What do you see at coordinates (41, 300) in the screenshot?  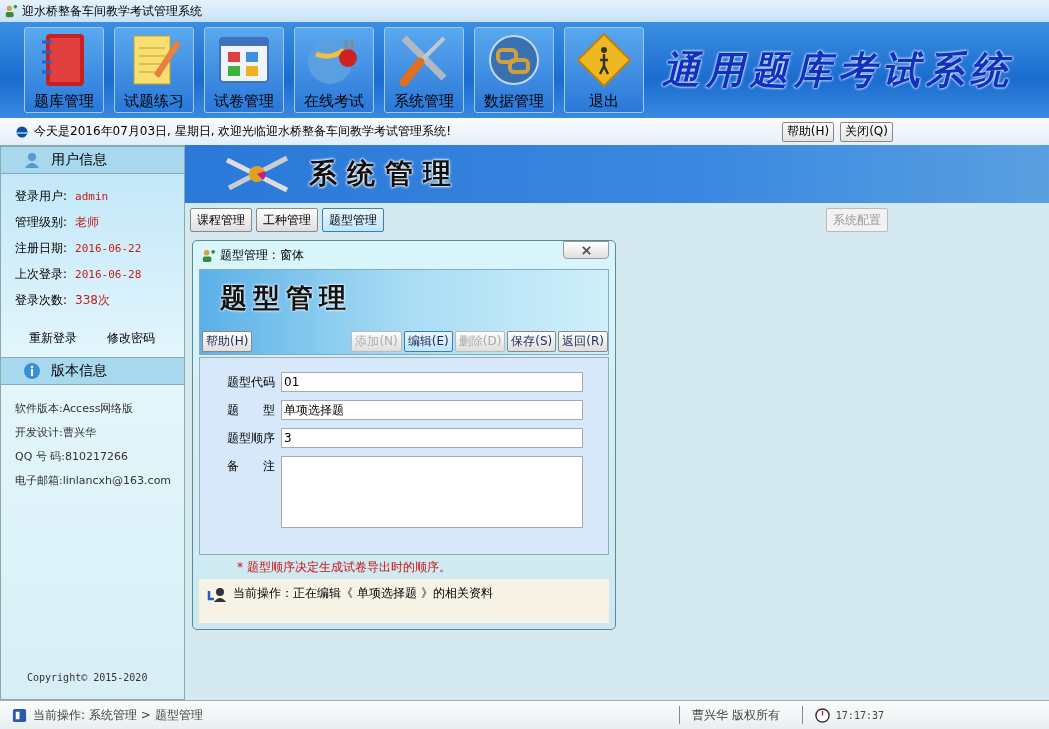 I see `field-label: 登录次数:` at bounding box center [41, 300].